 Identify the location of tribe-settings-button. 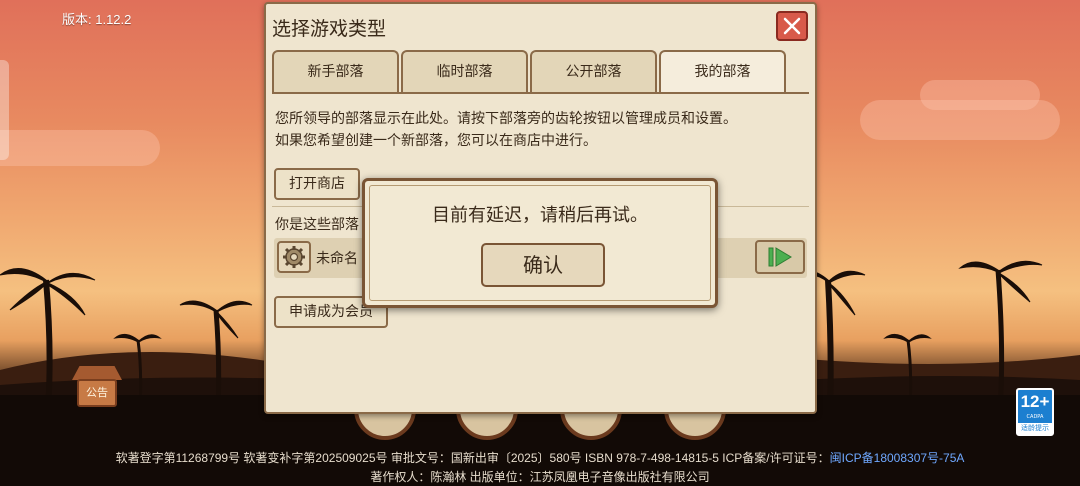
(294, 257).